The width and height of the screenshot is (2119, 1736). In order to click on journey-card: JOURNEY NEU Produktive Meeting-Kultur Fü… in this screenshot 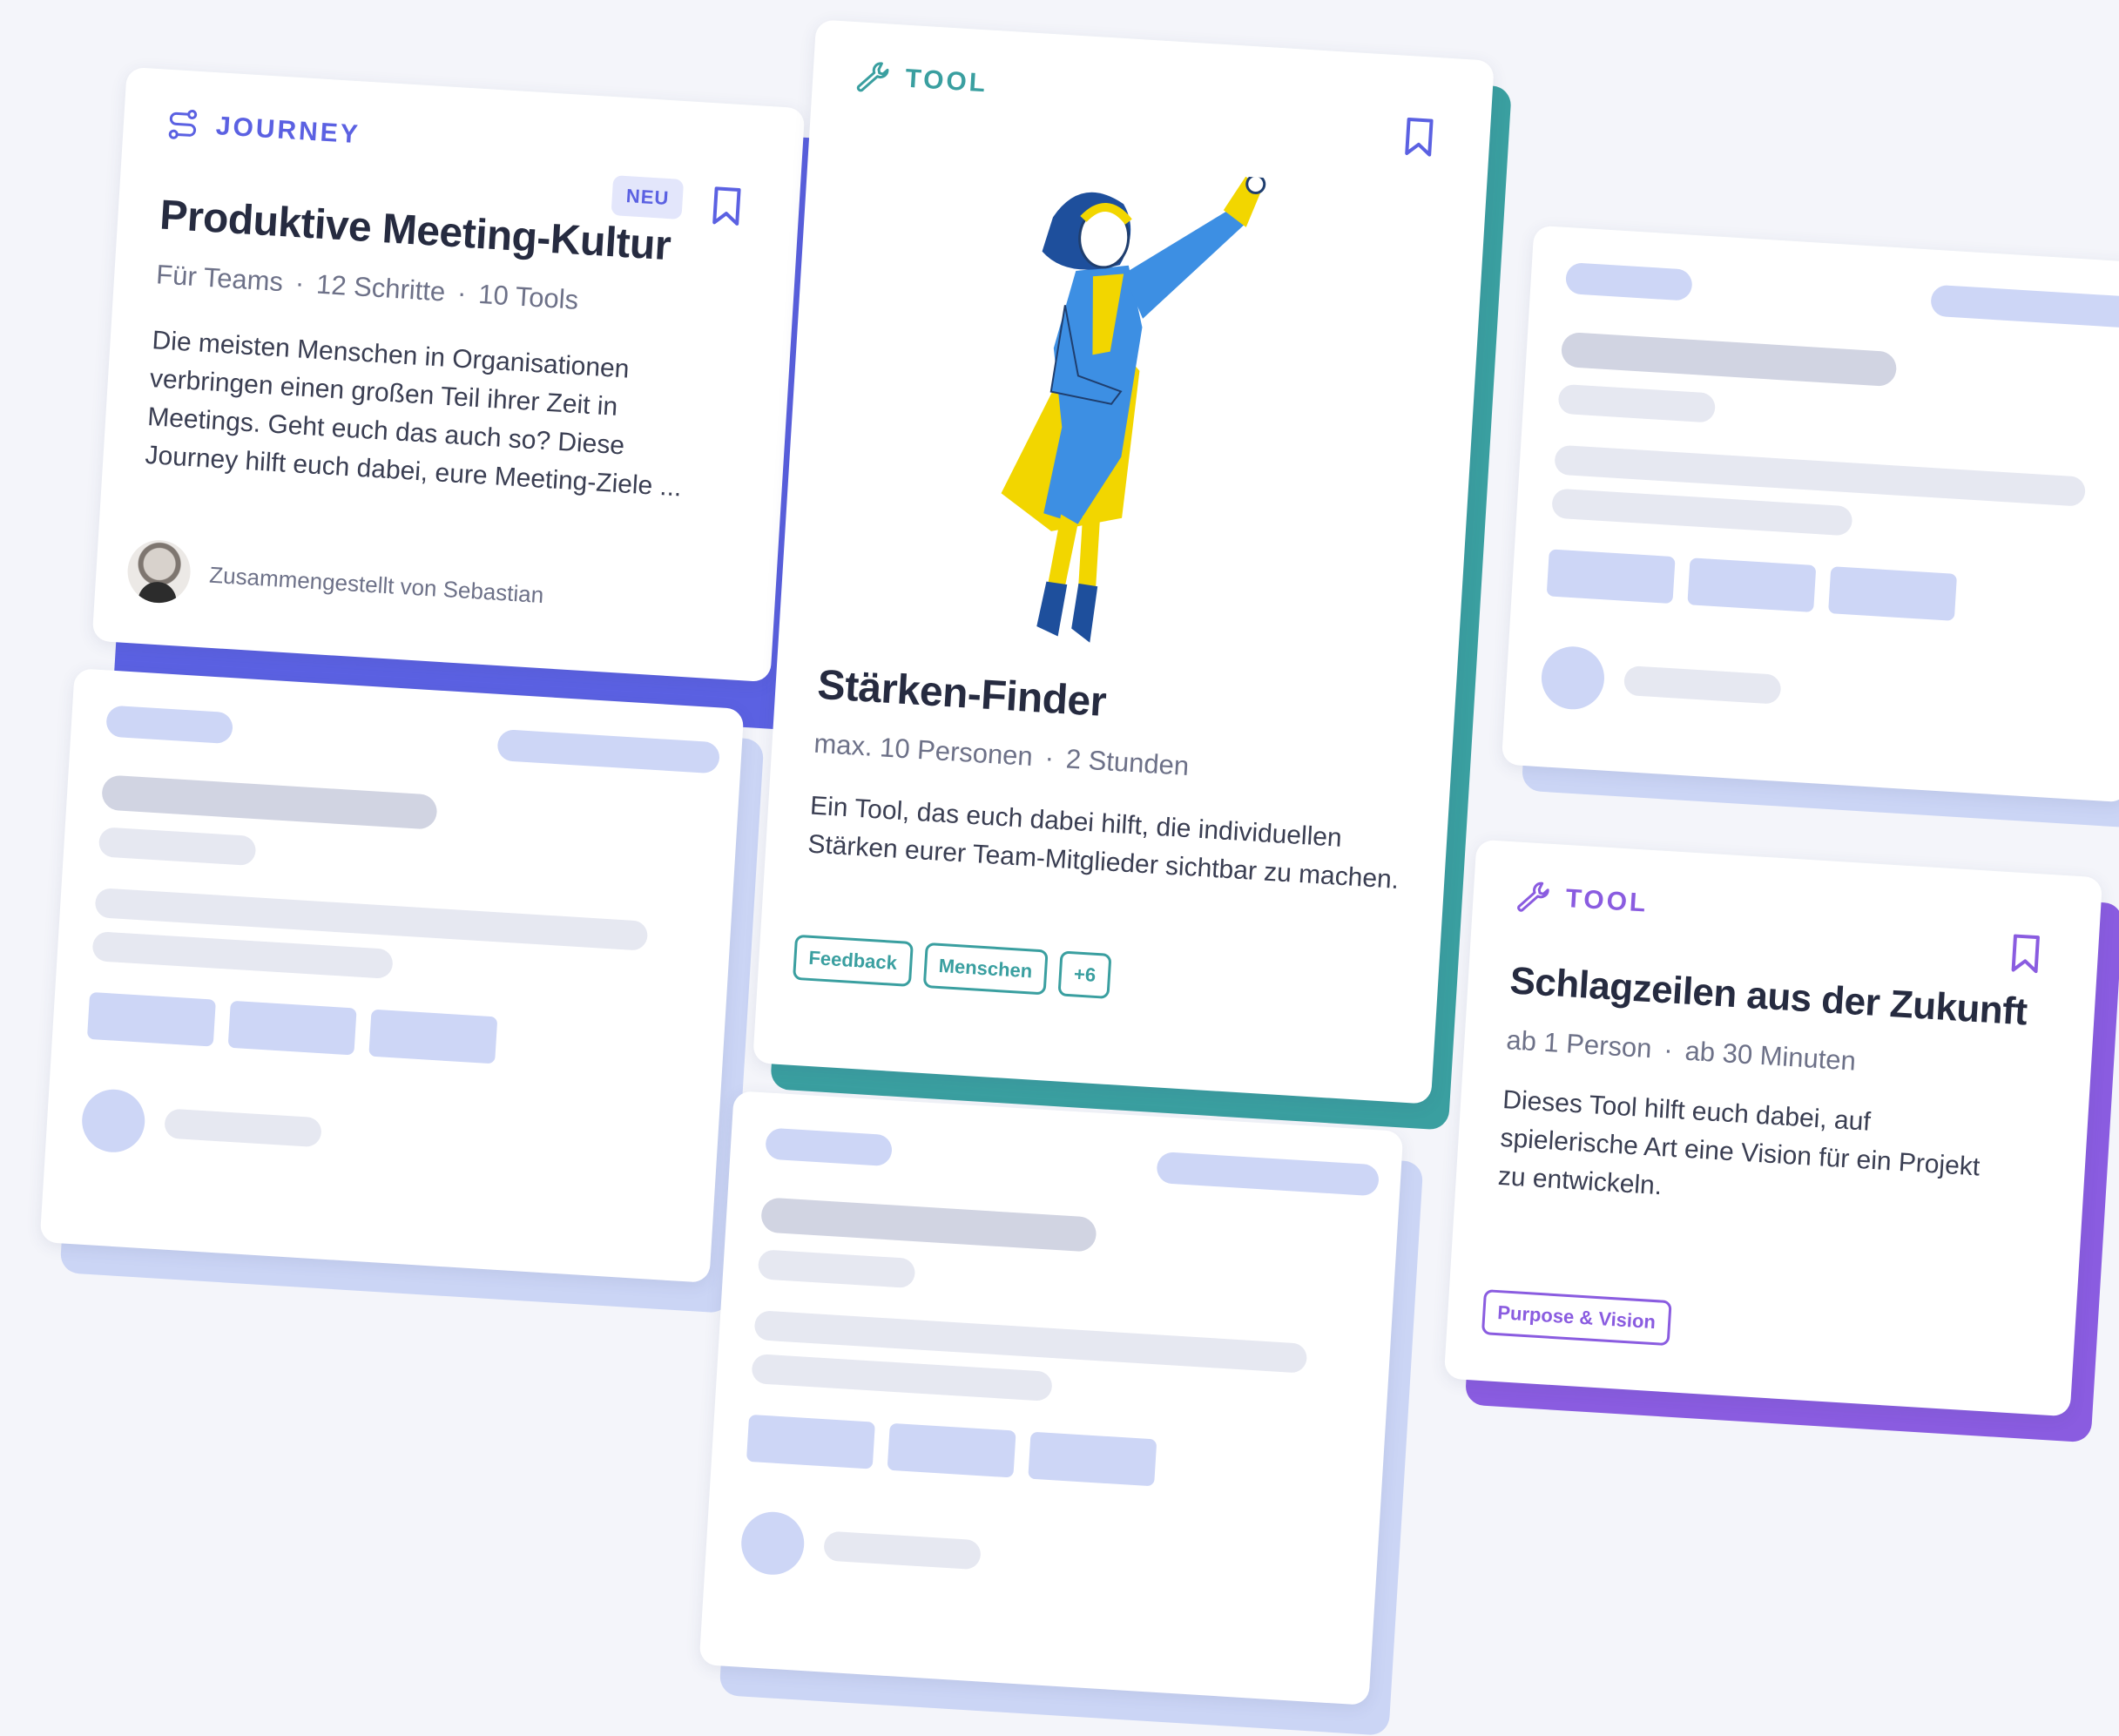, I will do `click(448, 374)`.